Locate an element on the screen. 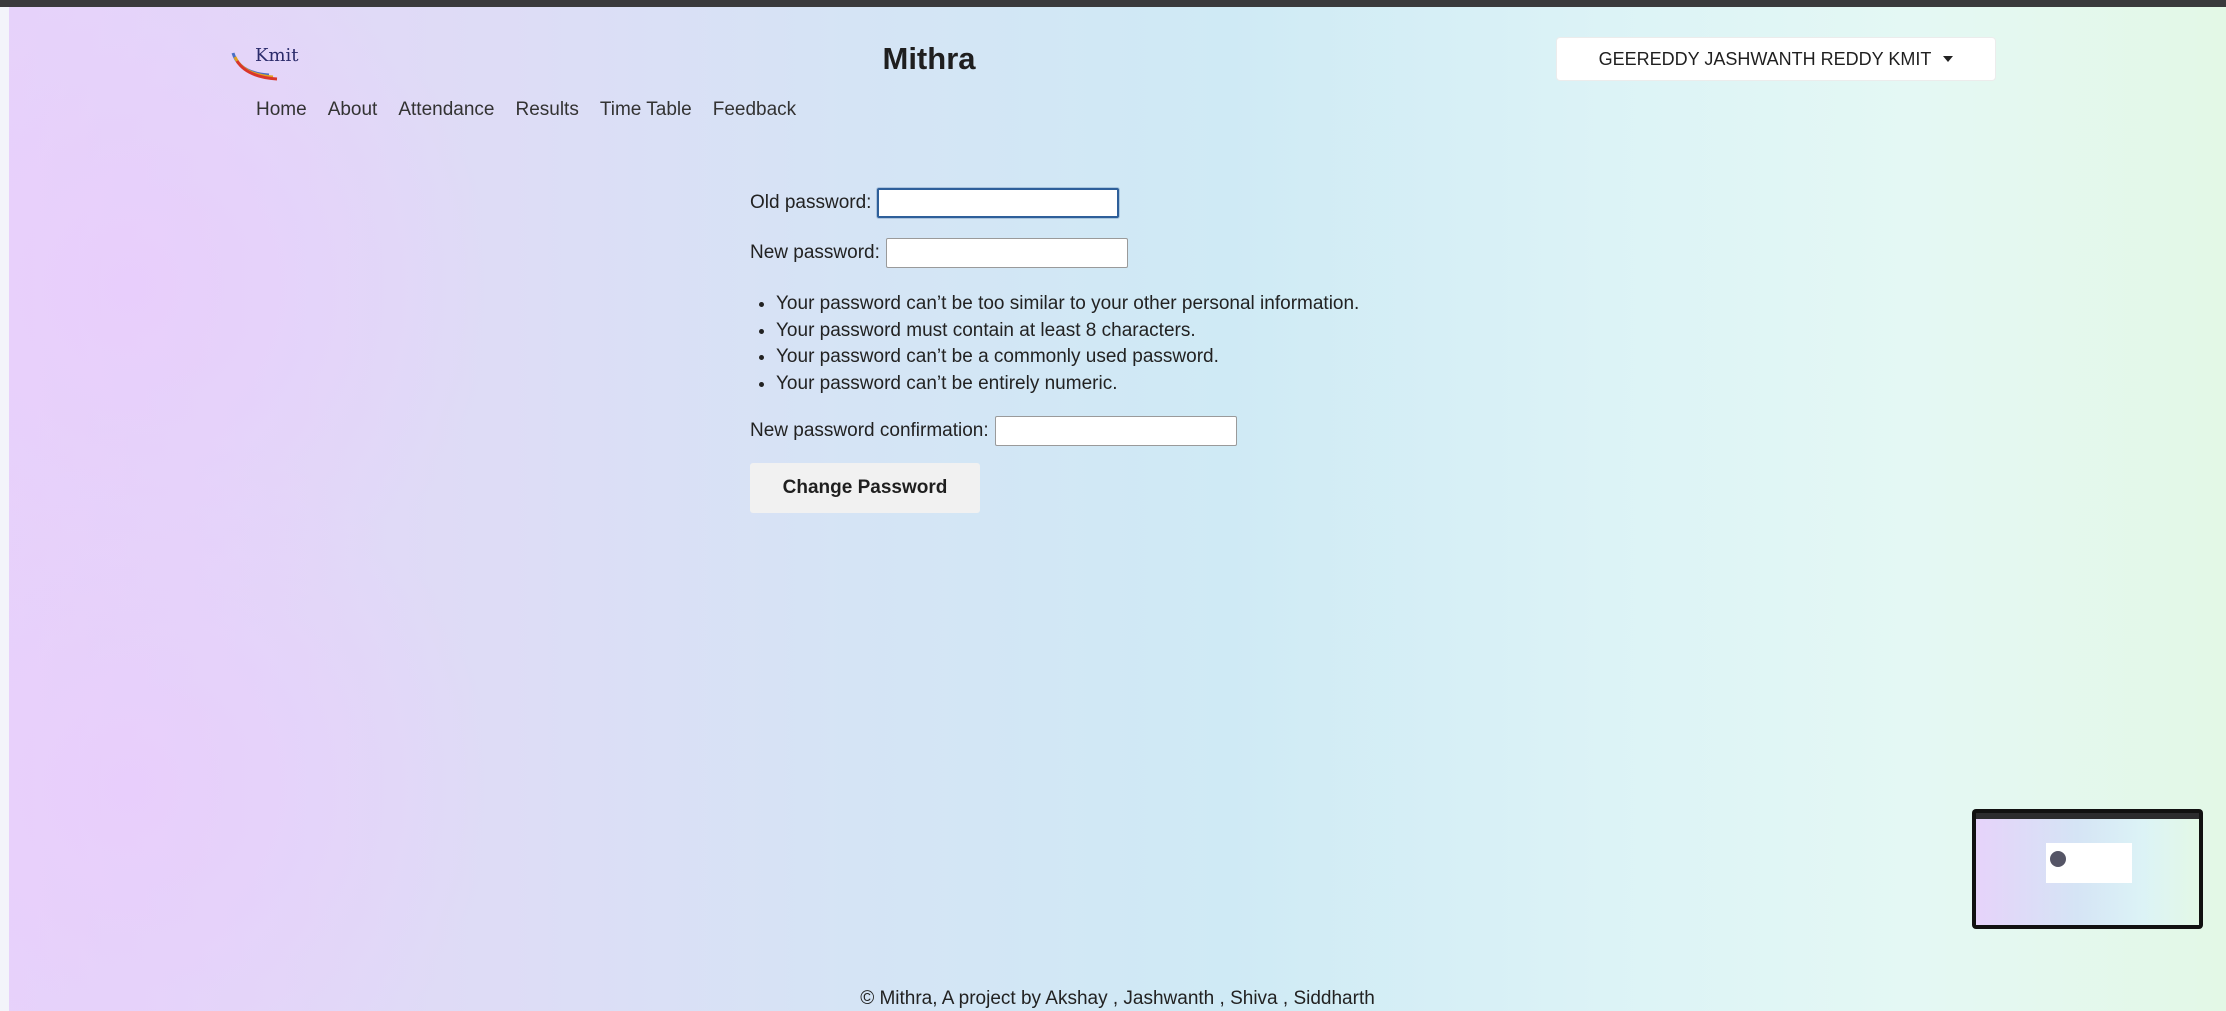  nav-item-attendance: Attendance is located at coordinates (446, 110).